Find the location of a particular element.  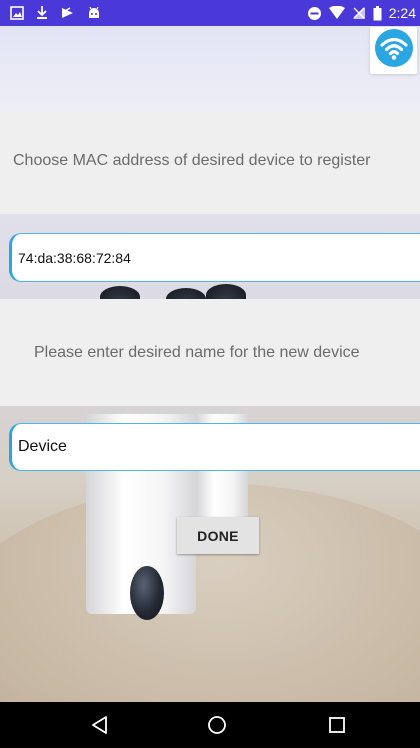

mac-address-field is located at coordinates (214, 257).